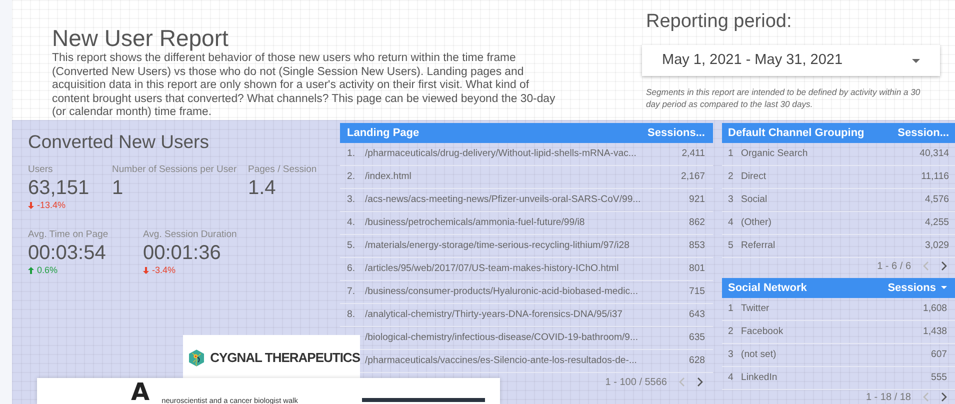  I want to click on table-cell-text: 4,255, so click(936, 223).